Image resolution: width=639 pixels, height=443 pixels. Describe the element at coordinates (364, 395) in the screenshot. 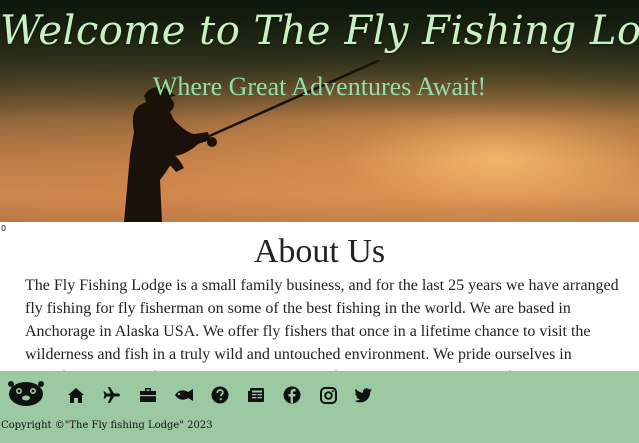

I see `twitter-icon` at that location.